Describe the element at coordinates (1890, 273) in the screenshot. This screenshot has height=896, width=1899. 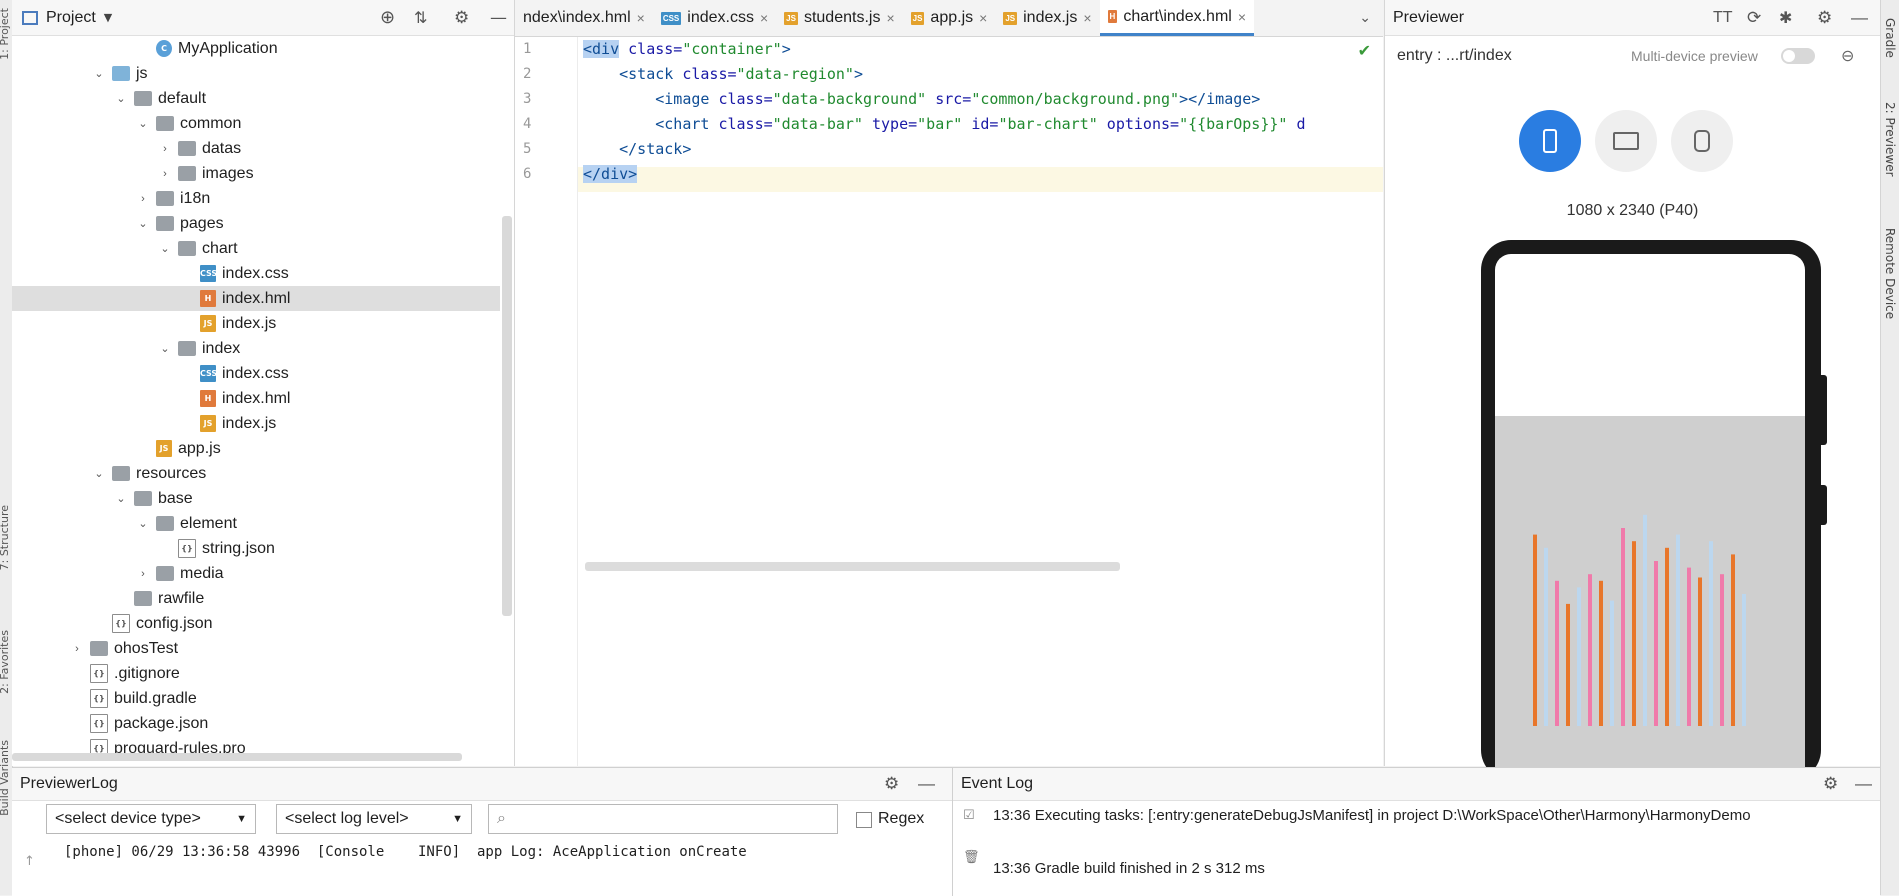
I see `remote-device-rail-tab: Remote Device` at that location.